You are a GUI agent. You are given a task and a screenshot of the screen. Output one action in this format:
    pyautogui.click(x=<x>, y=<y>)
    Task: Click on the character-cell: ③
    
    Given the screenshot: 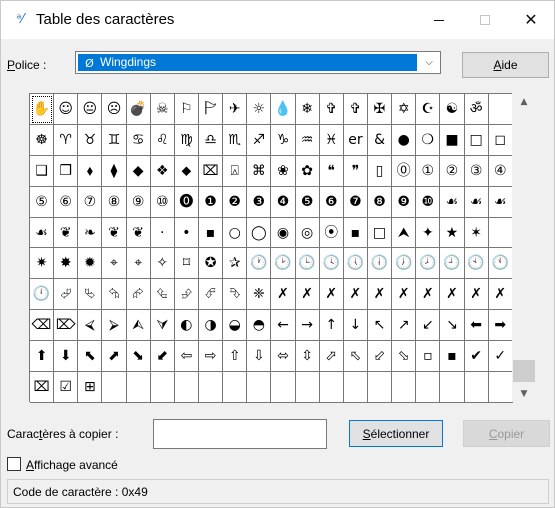 What is the action you would take?
    pyautogui.click(x=476, y=171)
    